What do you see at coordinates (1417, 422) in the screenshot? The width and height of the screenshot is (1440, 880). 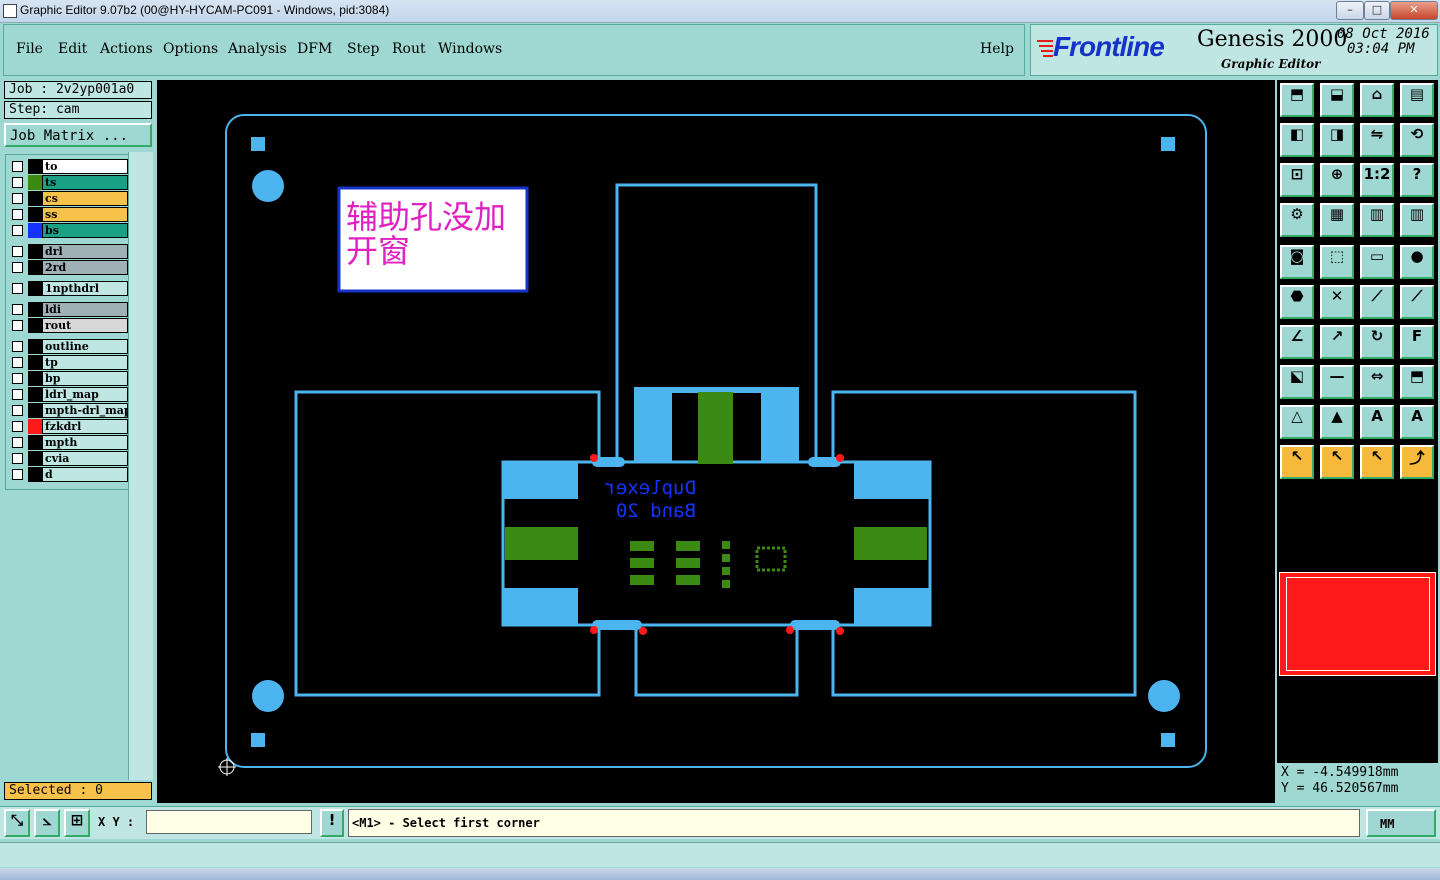 I see `triangle-b-icon: A` at bounding box center [1417, 422].